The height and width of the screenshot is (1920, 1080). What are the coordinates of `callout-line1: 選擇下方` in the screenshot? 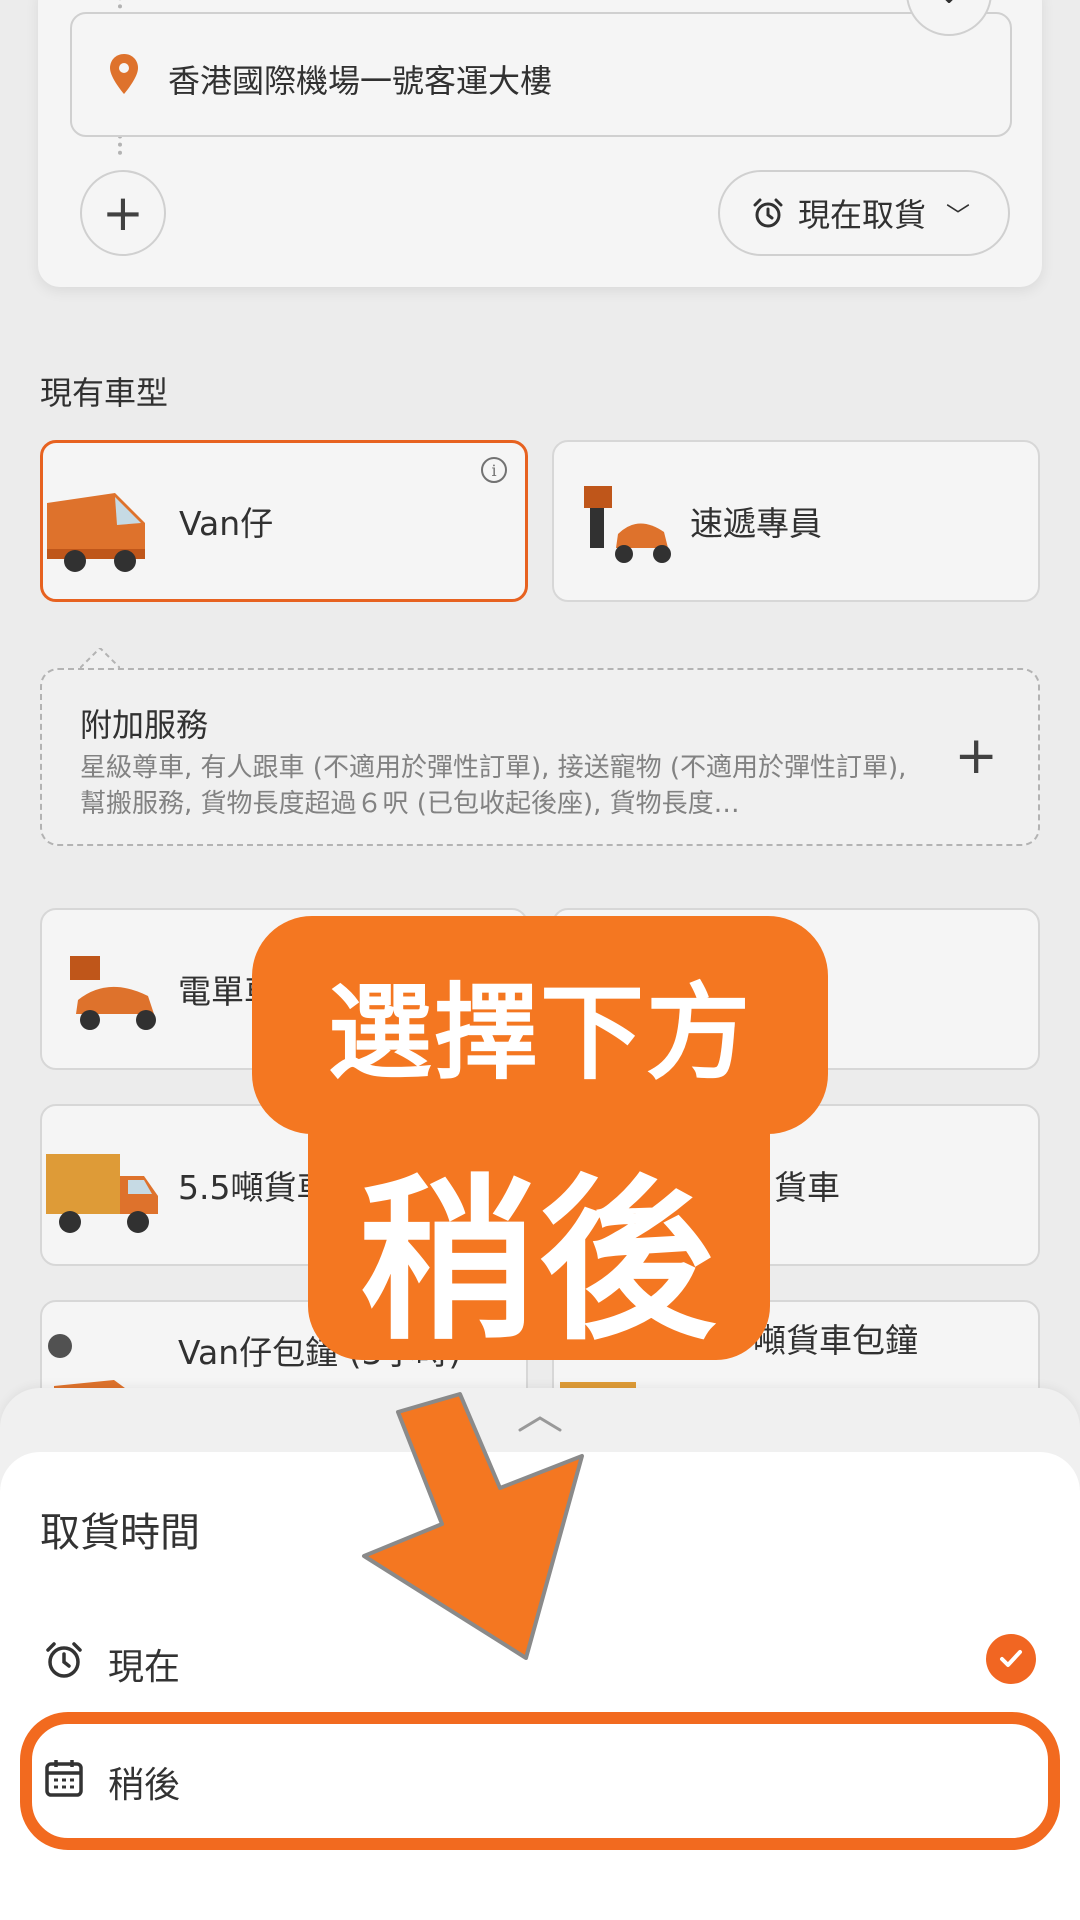 It's located at (539, 1033).